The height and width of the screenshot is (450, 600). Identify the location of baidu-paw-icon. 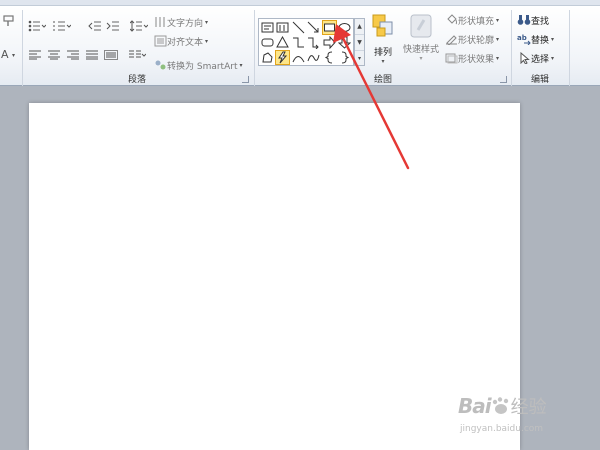
(500, 405).